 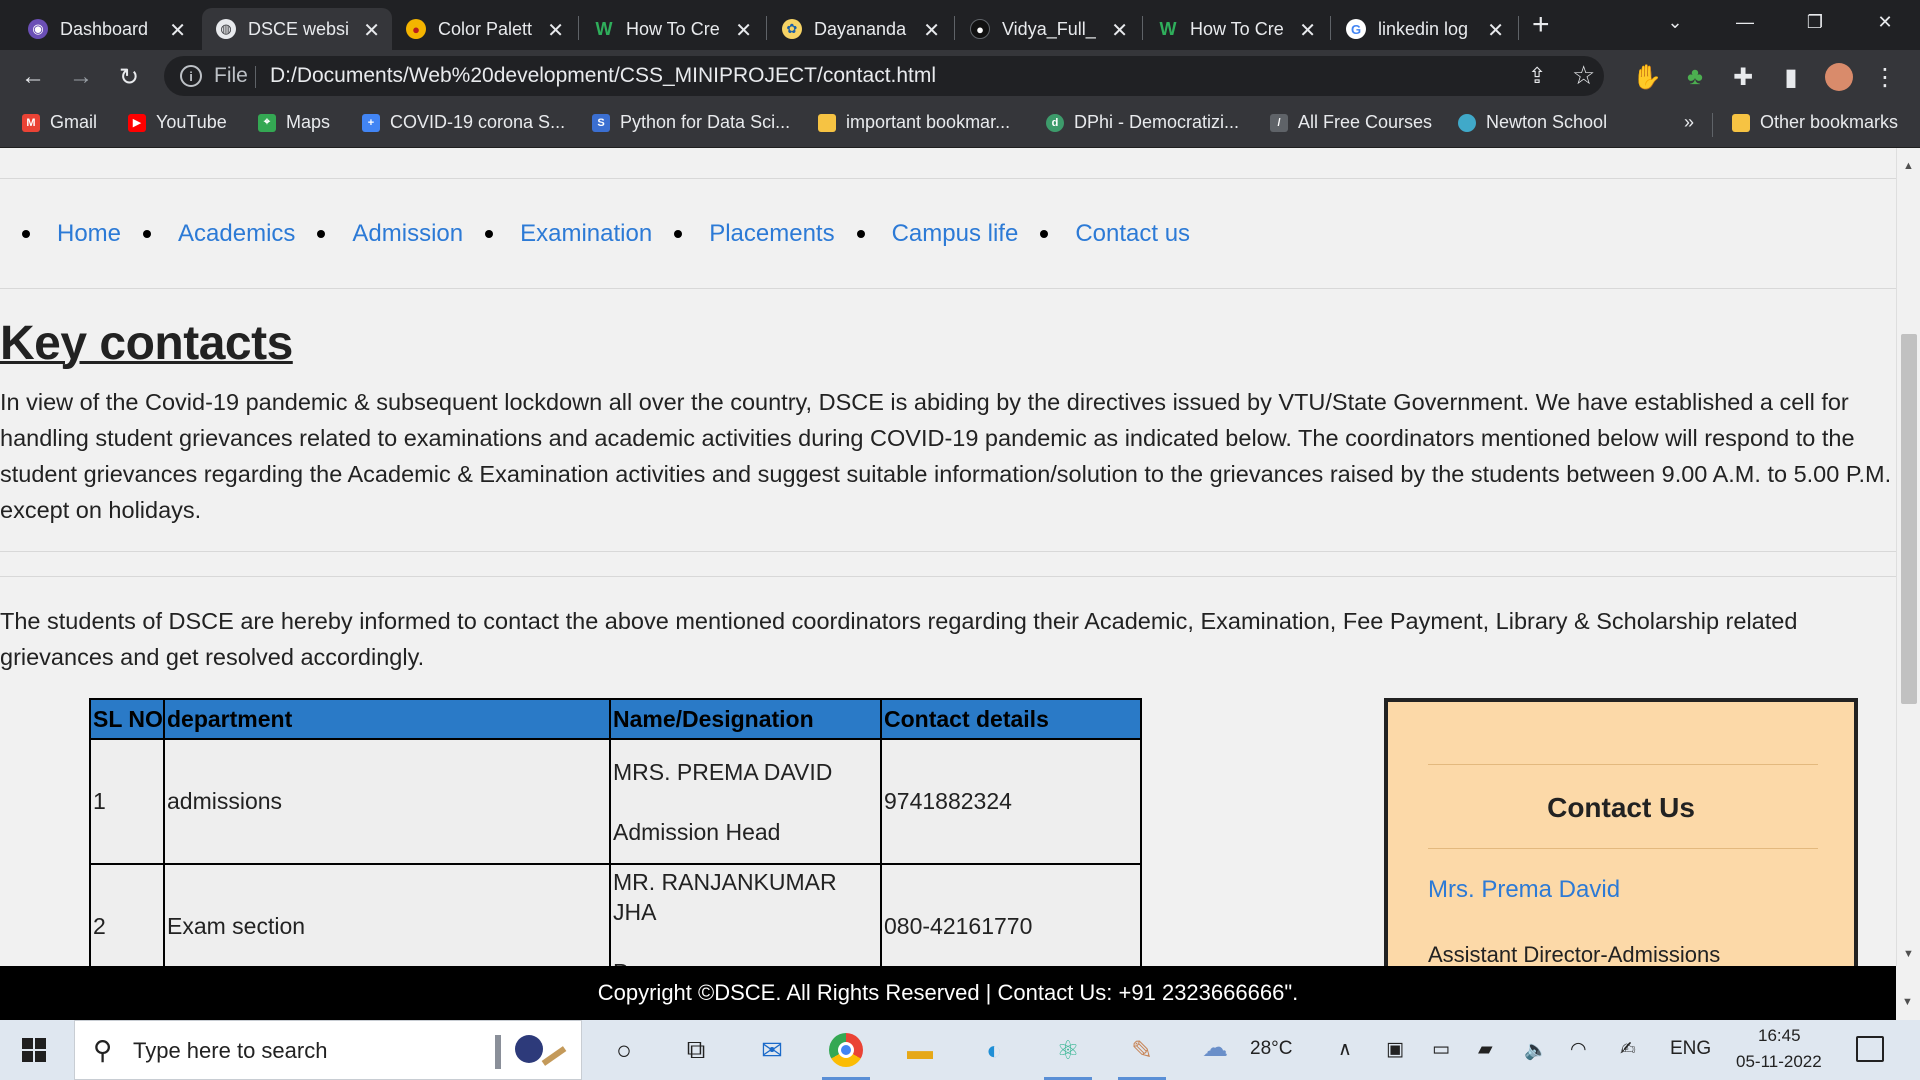 I want to click on nav-link: Placements, so click(x=771, y=234).